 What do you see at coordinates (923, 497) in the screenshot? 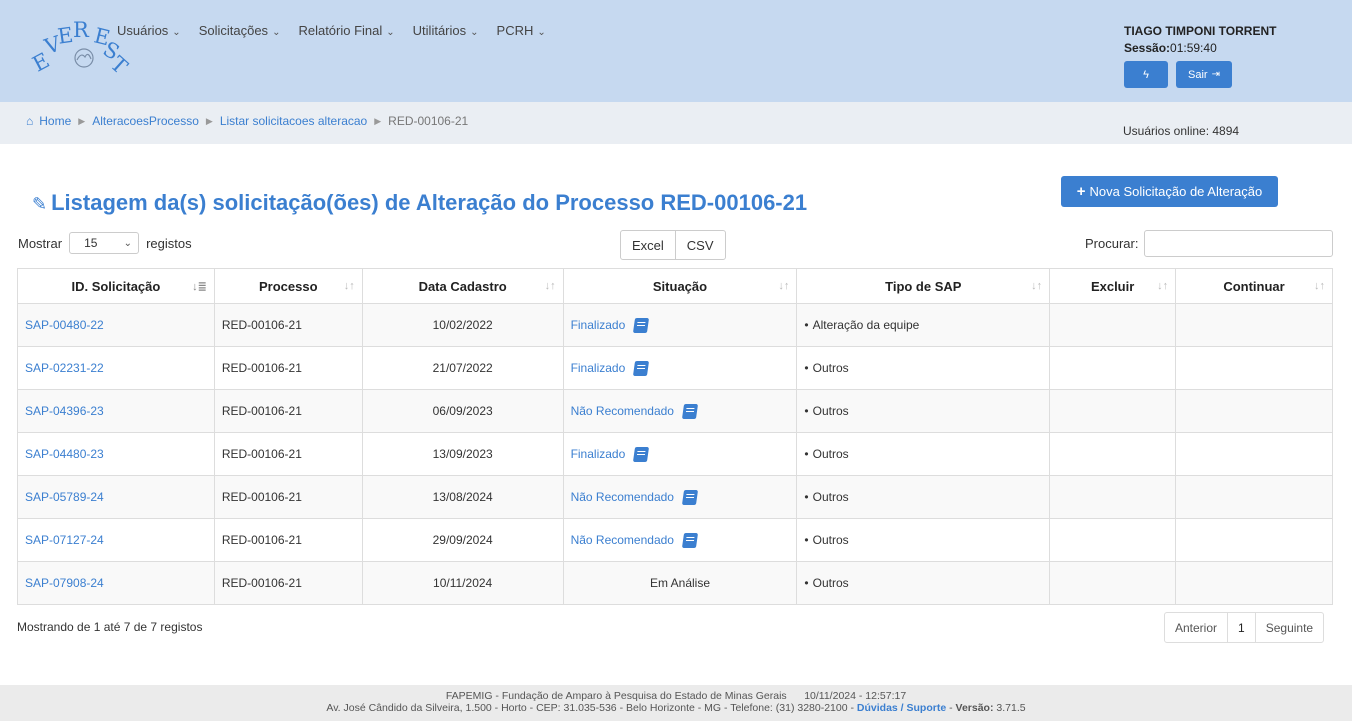
I see `tipo-cell: • Outros` at bounding box center [923, 497].